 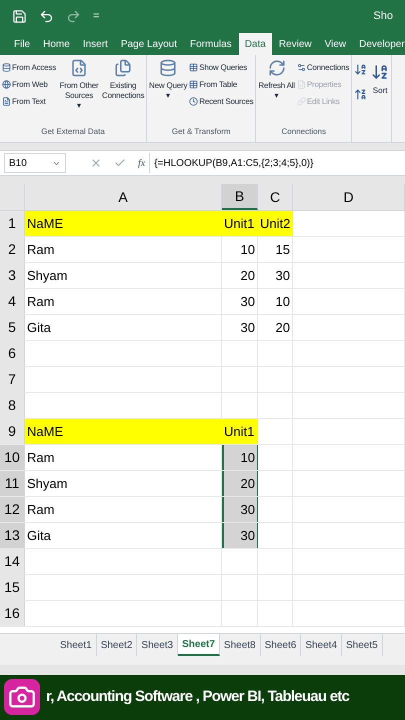 What do you see at coordinates (361, 69) in the screenshot?
I see `sort-ascending-icon` at bounding box center [361, 69].